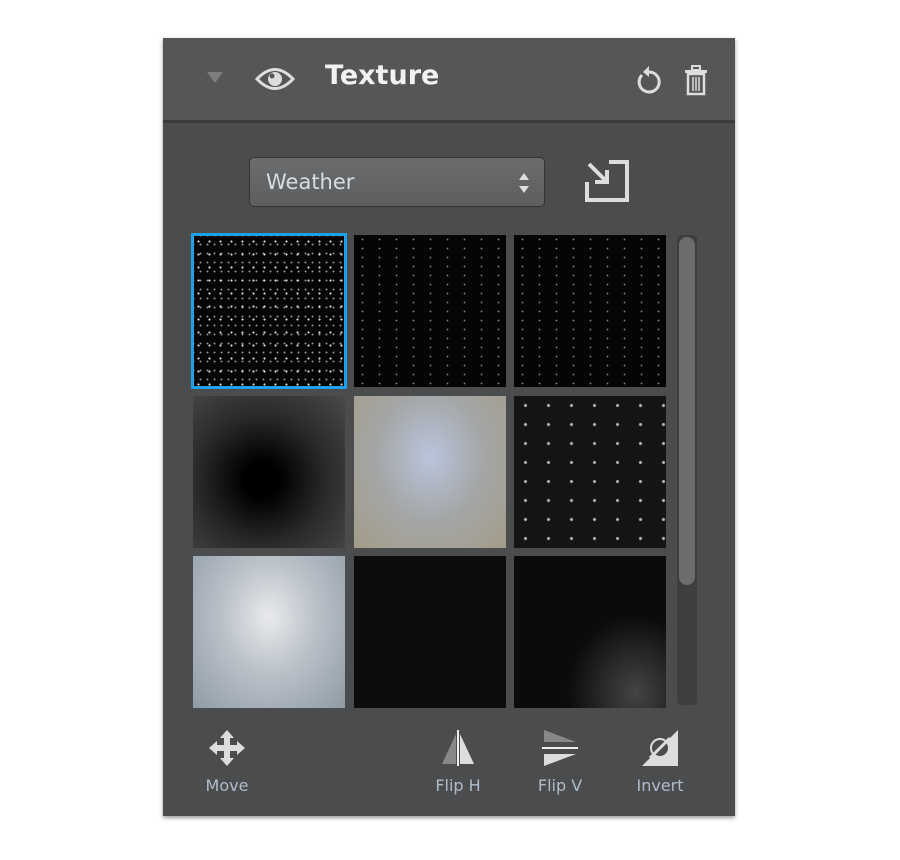  Describe the element at coordinates (449, 80) in the screenshot. I see `panel-header: Texture` at that location.